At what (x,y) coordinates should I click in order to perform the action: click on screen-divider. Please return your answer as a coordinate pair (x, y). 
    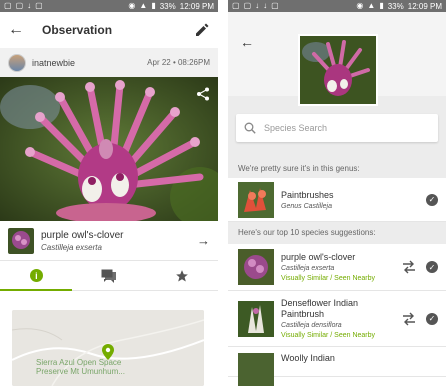
    Looking at the image, I should click on (223, 193).